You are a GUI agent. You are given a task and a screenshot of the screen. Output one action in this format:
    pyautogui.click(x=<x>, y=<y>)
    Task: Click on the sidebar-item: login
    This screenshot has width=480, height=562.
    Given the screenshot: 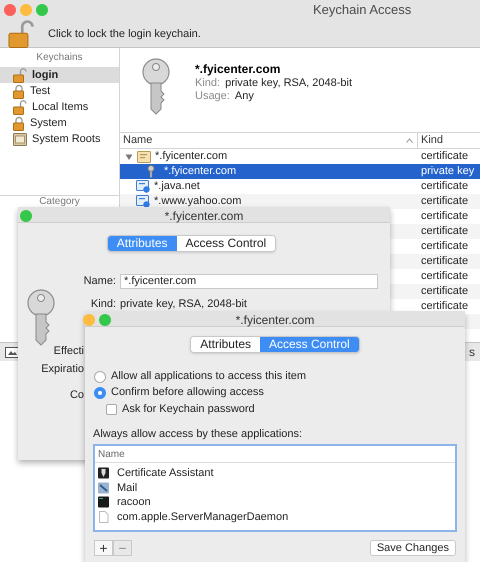 What is the action you would take?
    pyautogui.click(x=59, y=75)
    